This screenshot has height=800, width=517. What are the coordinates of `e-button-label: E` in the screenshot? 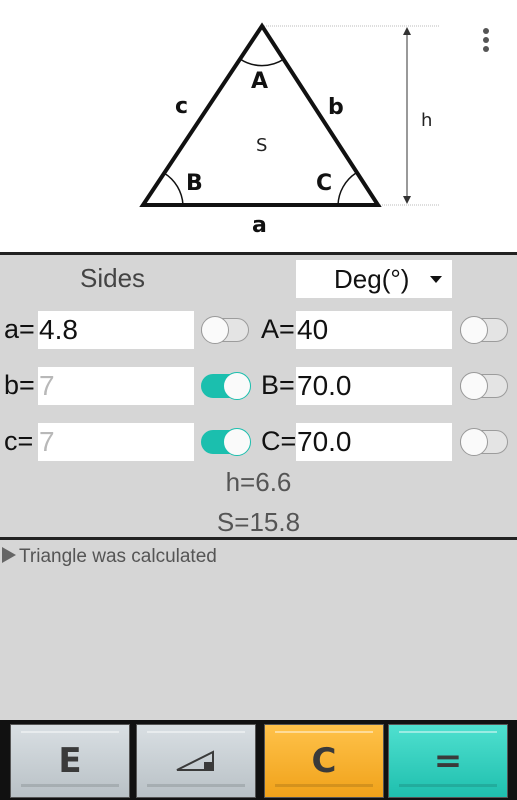 It's located at (70, 759).